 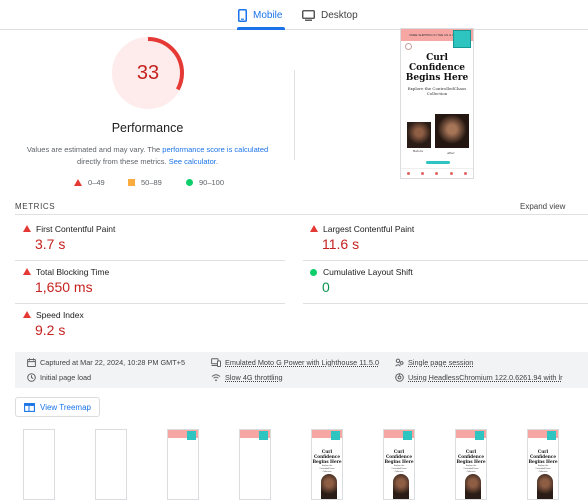 I want to click on tab-desktop: Desktop, so click(x=330, y=15).